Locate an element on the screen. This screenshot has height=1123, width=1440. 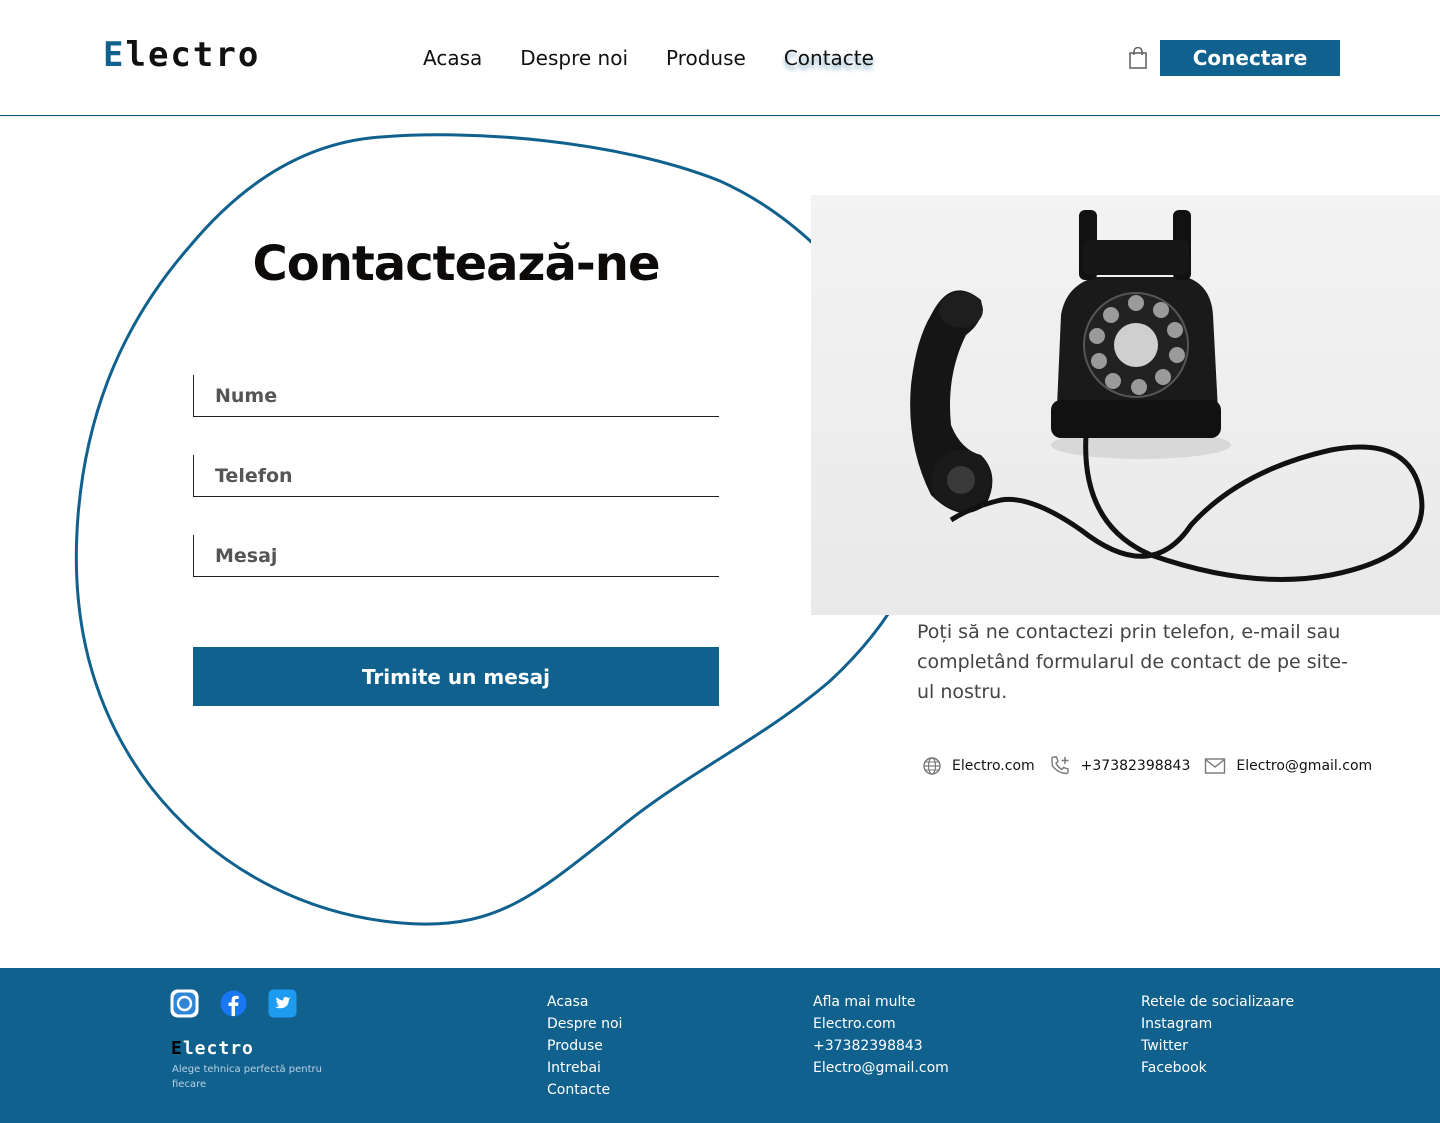
website-info: Electro.com is located at coordinates (978, 766).